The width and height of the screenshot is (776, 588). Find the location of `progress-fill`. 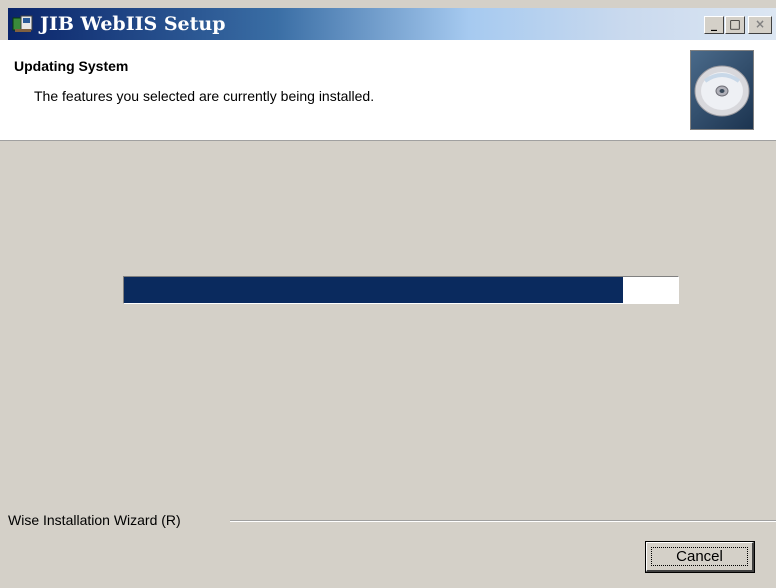

progress-fill is located at coordinates (373, 290).